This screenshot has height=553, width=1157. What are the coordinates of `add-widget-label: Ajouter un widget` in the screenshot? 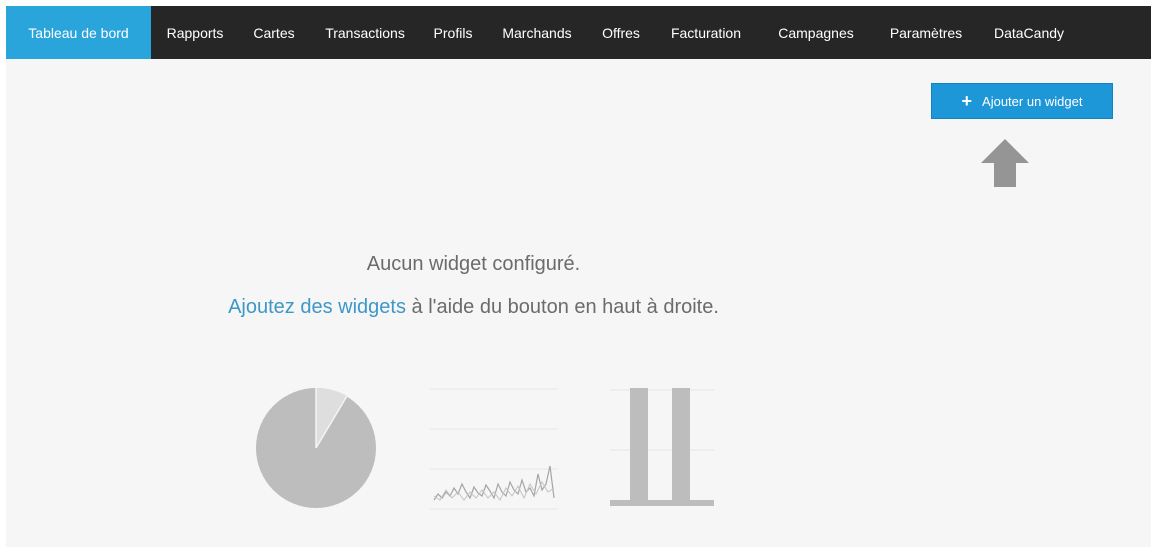 It's located at (1032, 101).